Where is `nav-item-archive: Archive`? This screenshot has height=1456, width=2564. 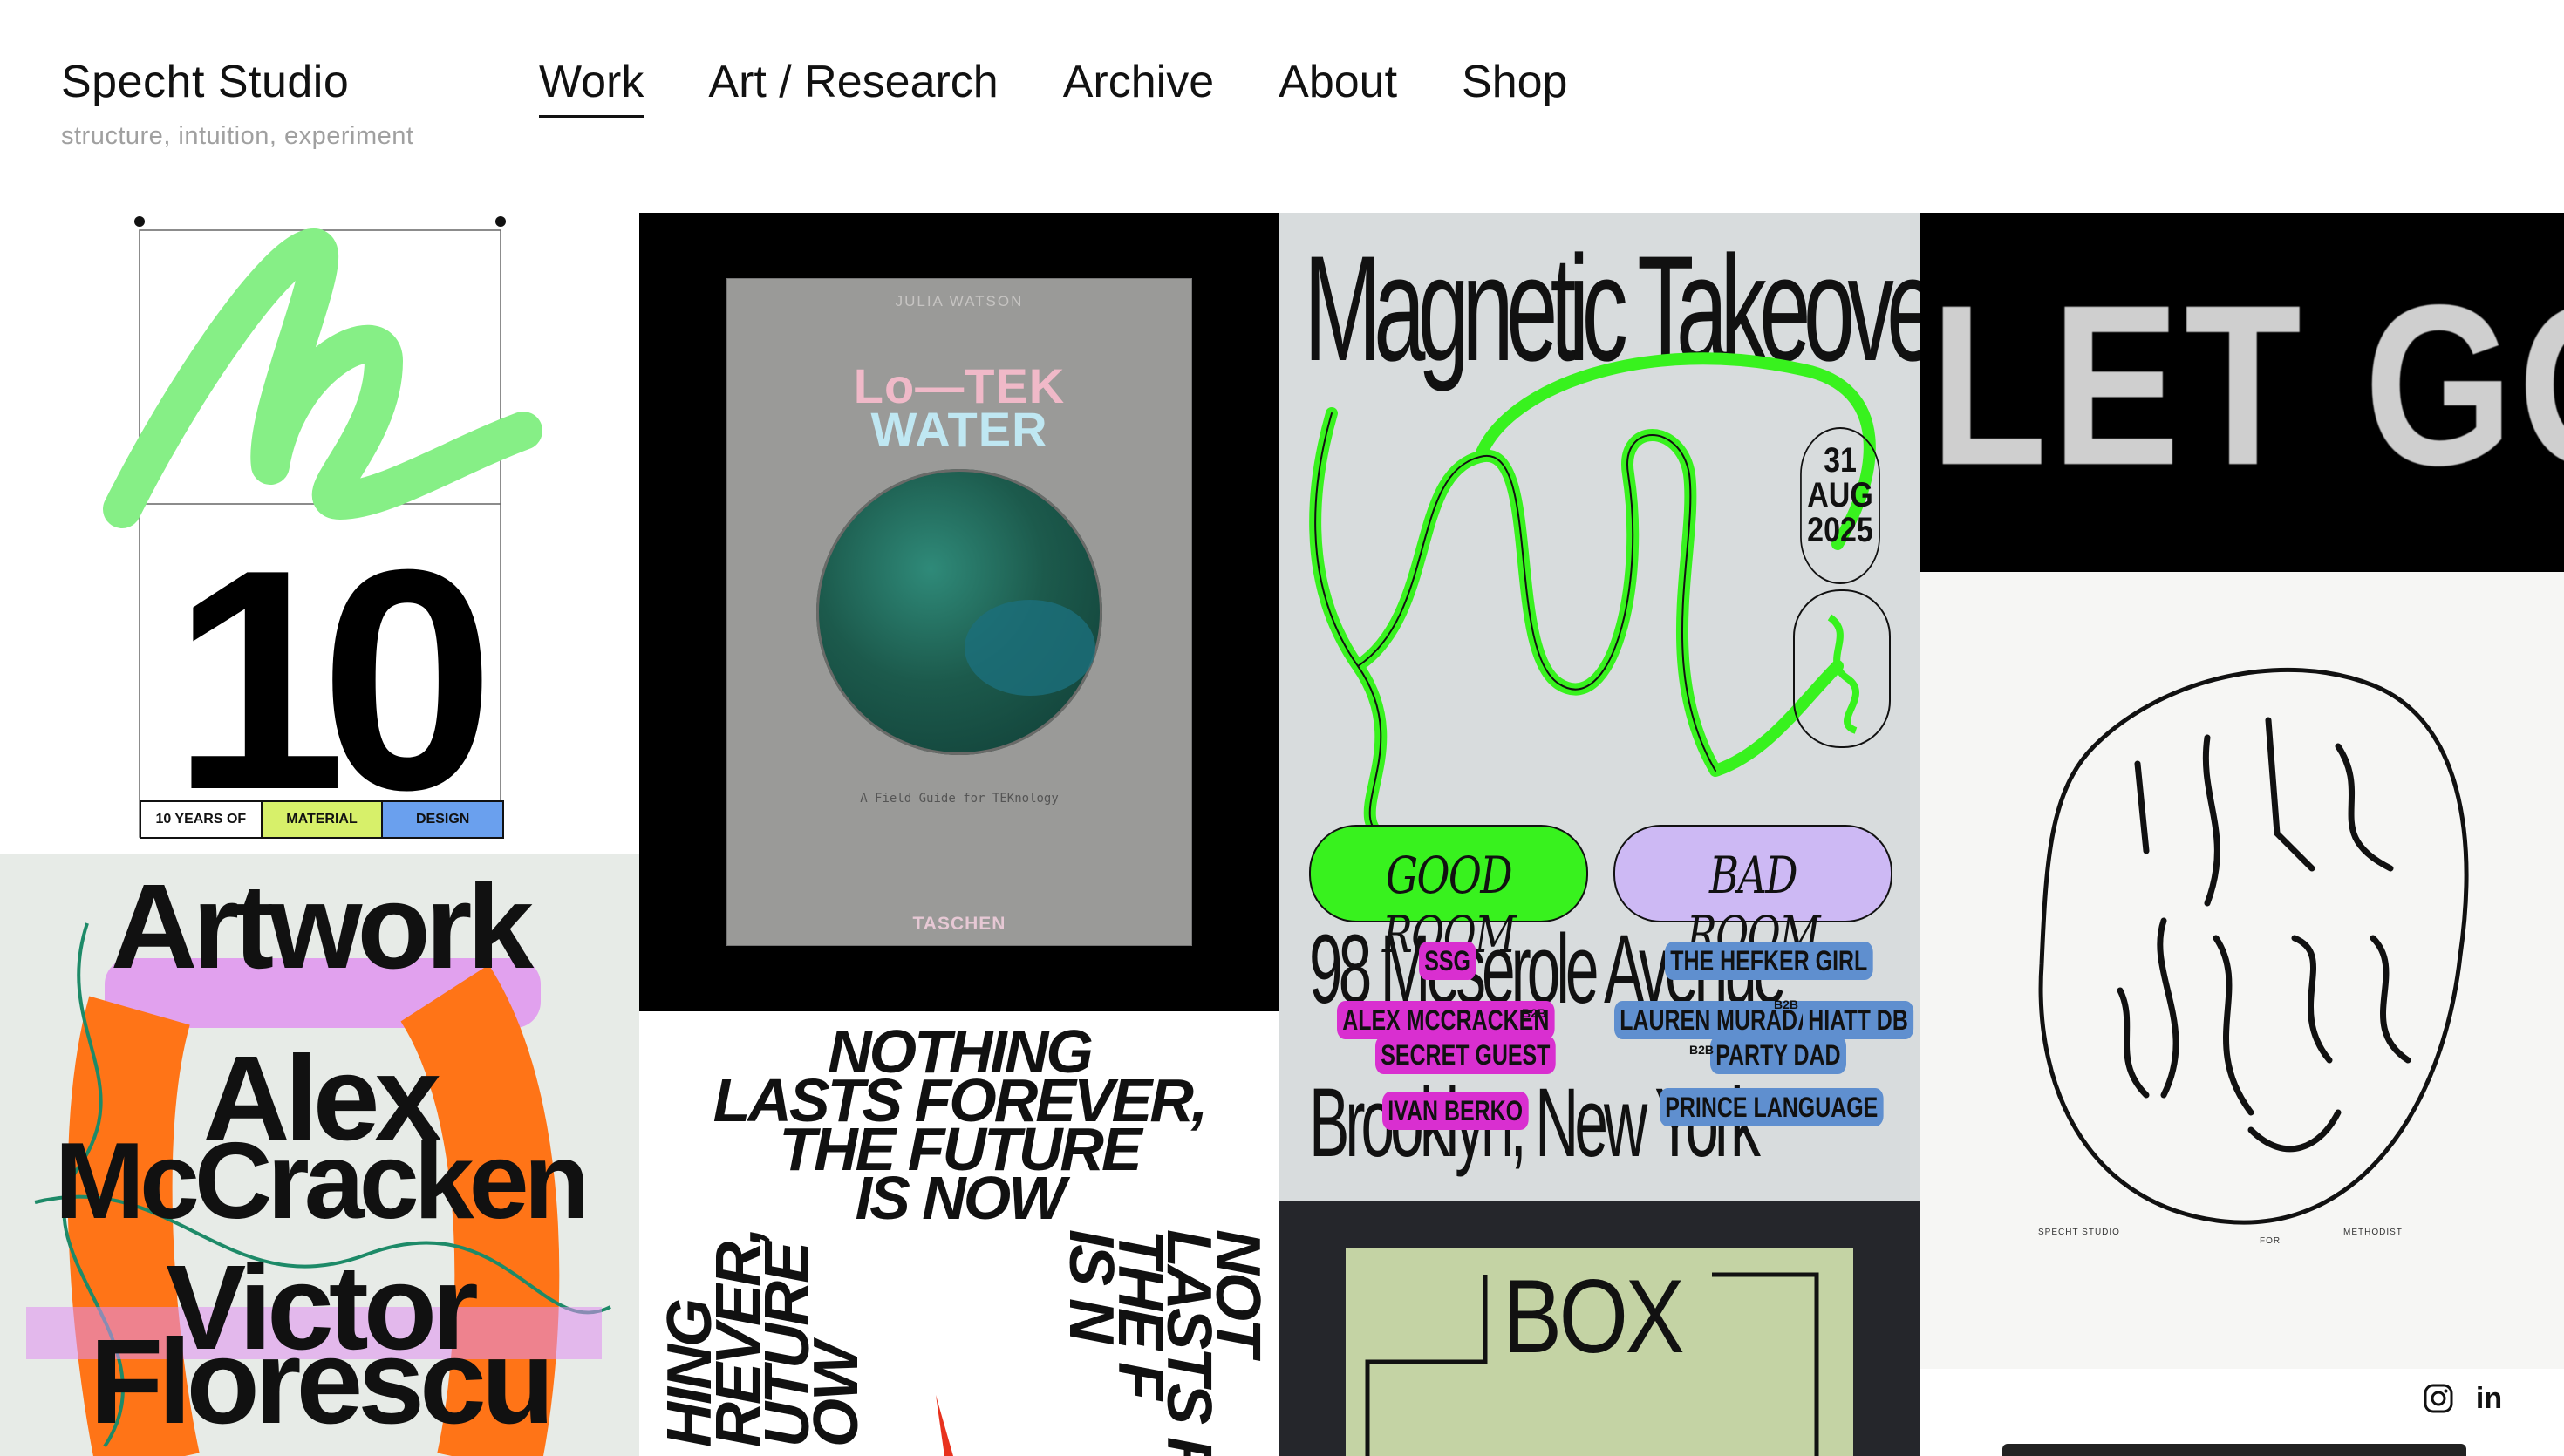 nav-item-archive: Archive is located at coordinates (1138, 86).